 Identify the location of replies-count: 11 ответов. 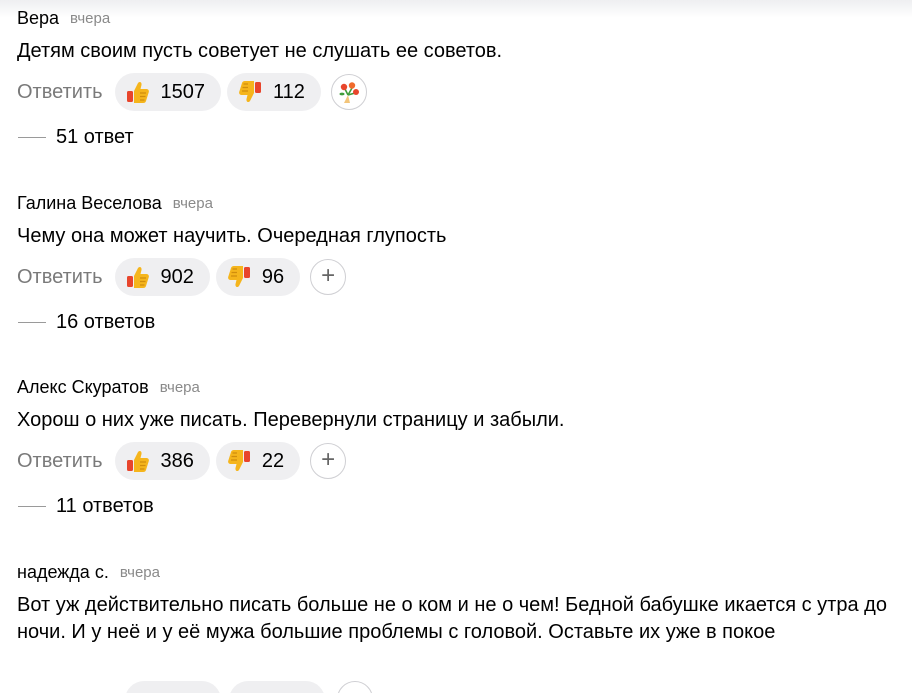
(105, 505).